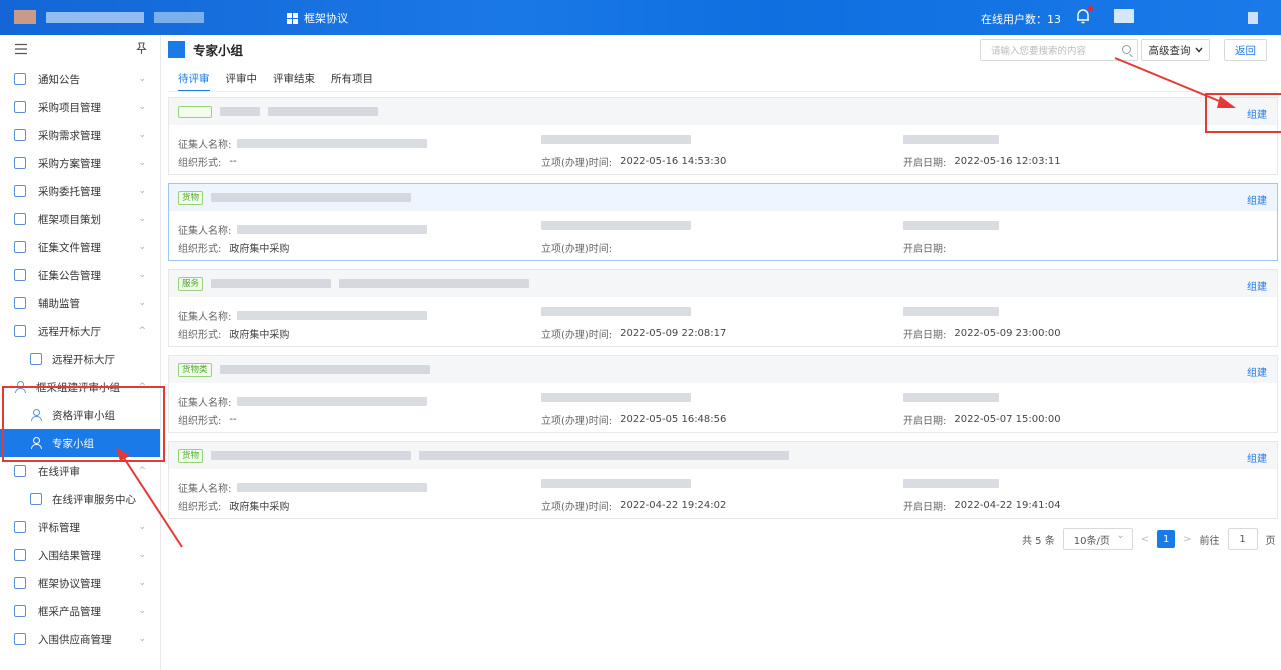 The width and height of the screenshot is (1281, 670). I want to click on open-date-value: 2022-04-22 19:41:04, so click(1007, 505).